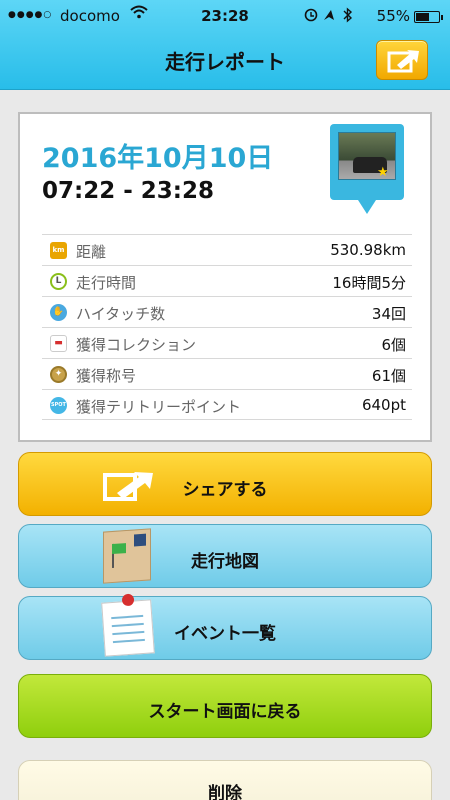  What do you see at coordinates (225, 45) in the screenshot?
I see `app-header: ●●●●○ docomo 23:28 55% 走行レポート` at bounding box center [225, 45].